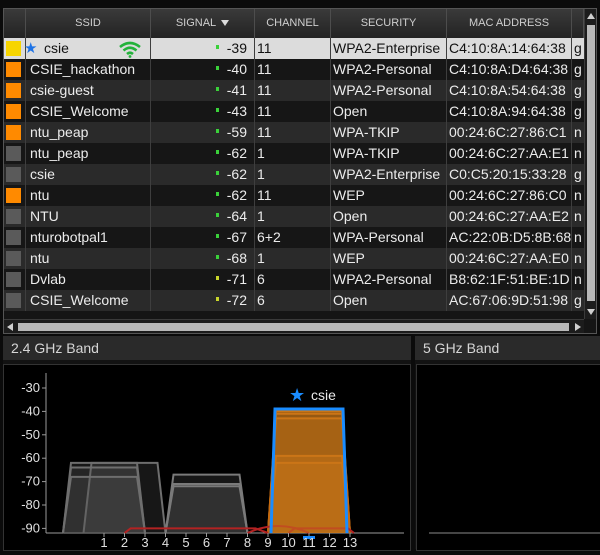 The image size is (600, 555). Describe the element at coordinates (236, 111) in the screenshot. I see `signal-cell: -43` at that location.